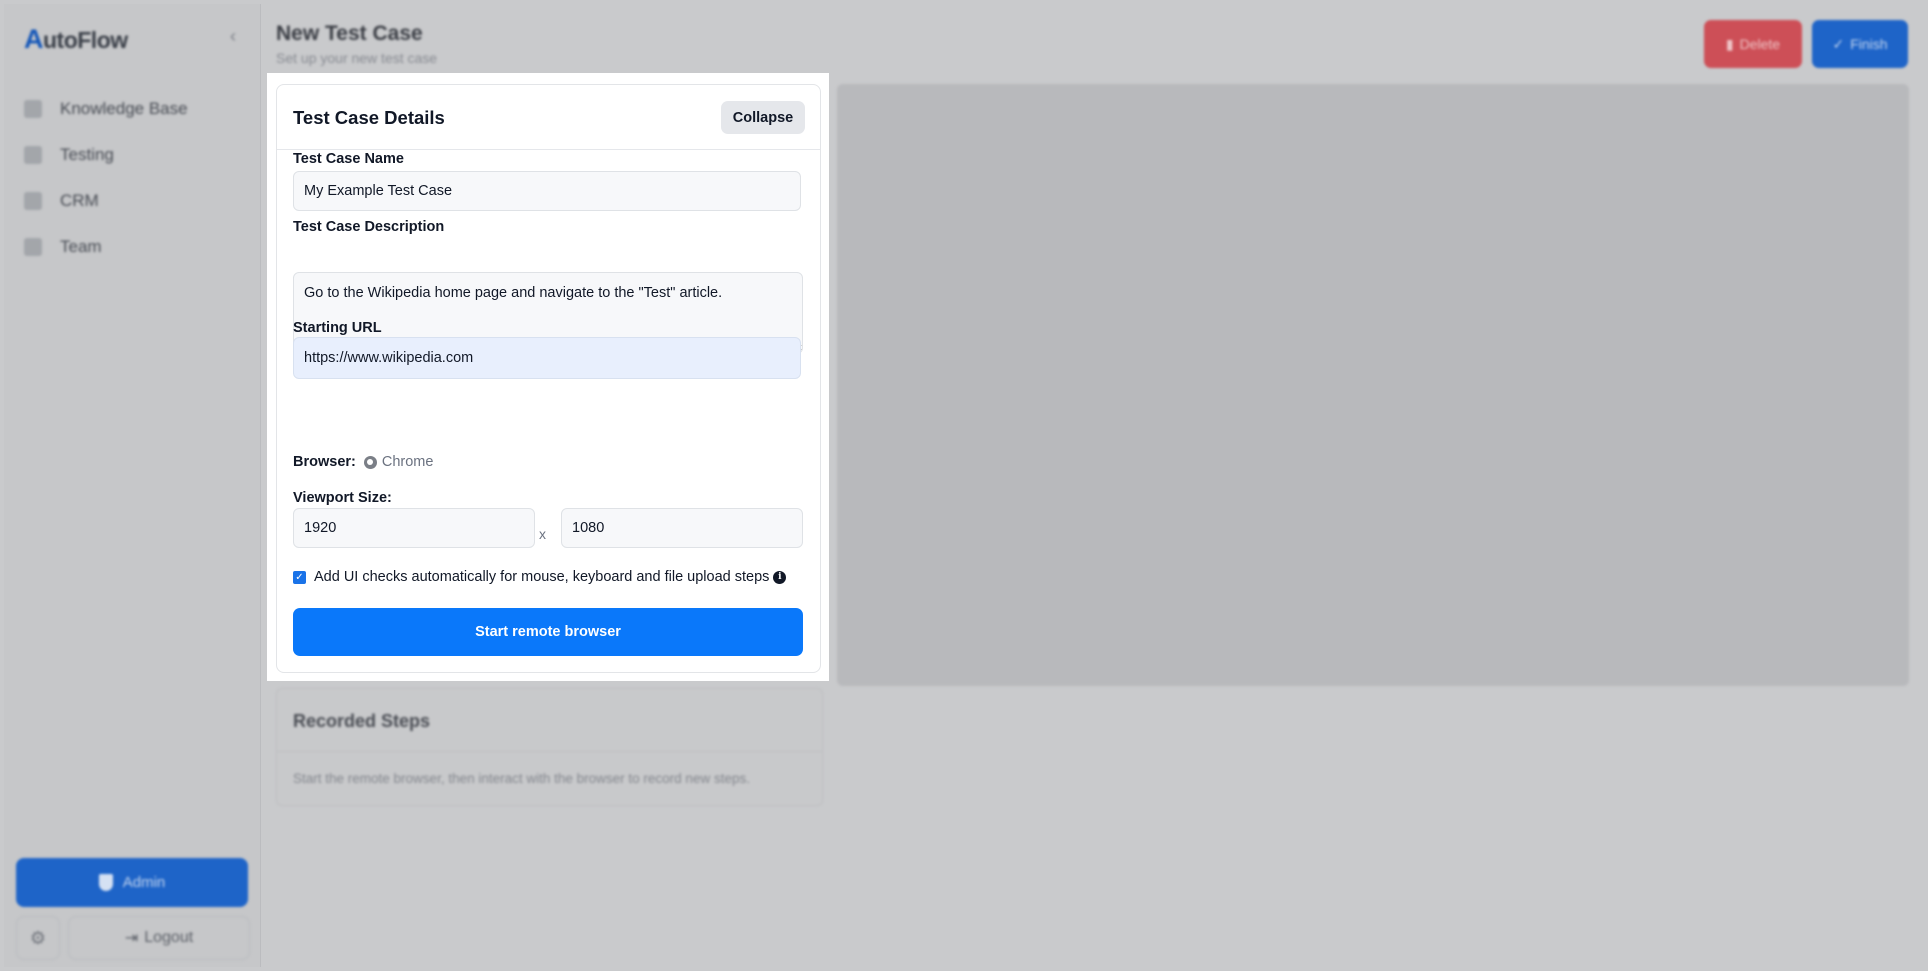 This screenshot has height=971, width=1928. I want to click on sidebar-item-label: Knowledge Base, so click(124, 108).